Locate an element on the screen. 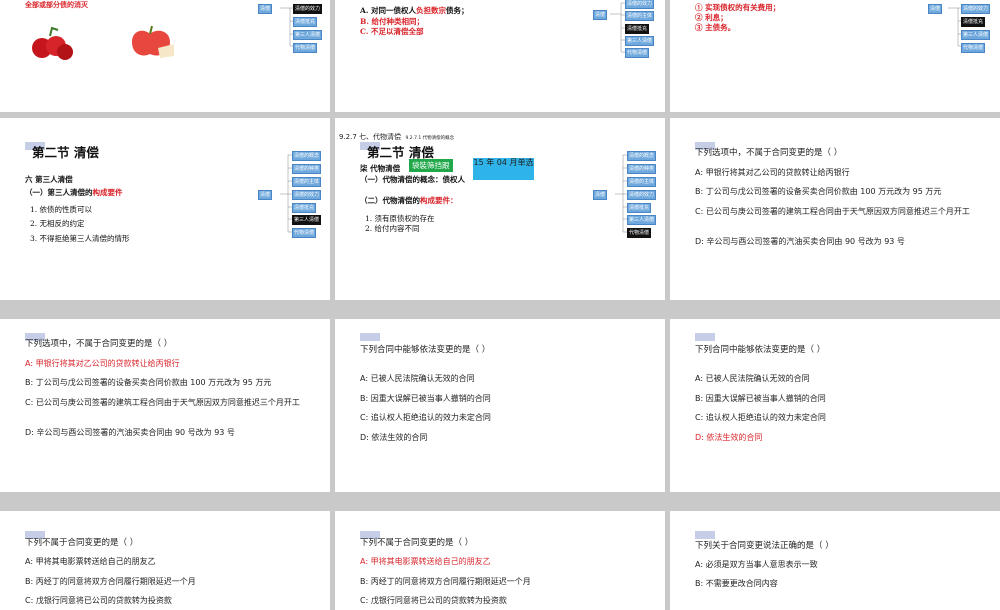  slide-1: 全部或部分债的消灭 清偿 清偿的效力 清偿抵充 第三人清偿 代物清偿 is located at coordinates (165, 56).